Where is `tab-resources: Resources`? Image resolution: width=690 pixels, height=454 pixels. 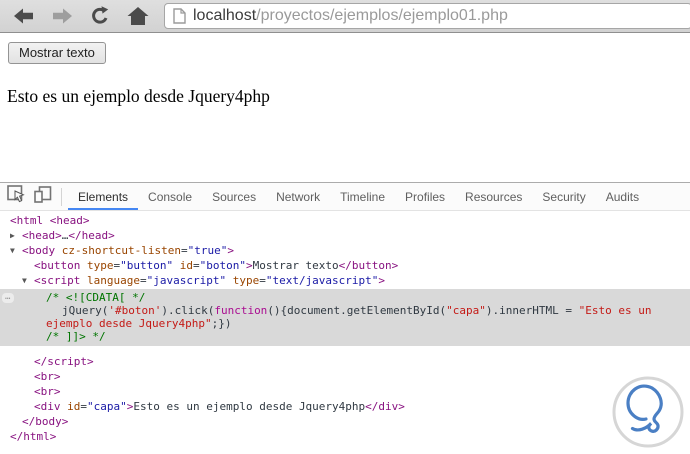 tab-resources: Resources is located at coordinates (493, 196).